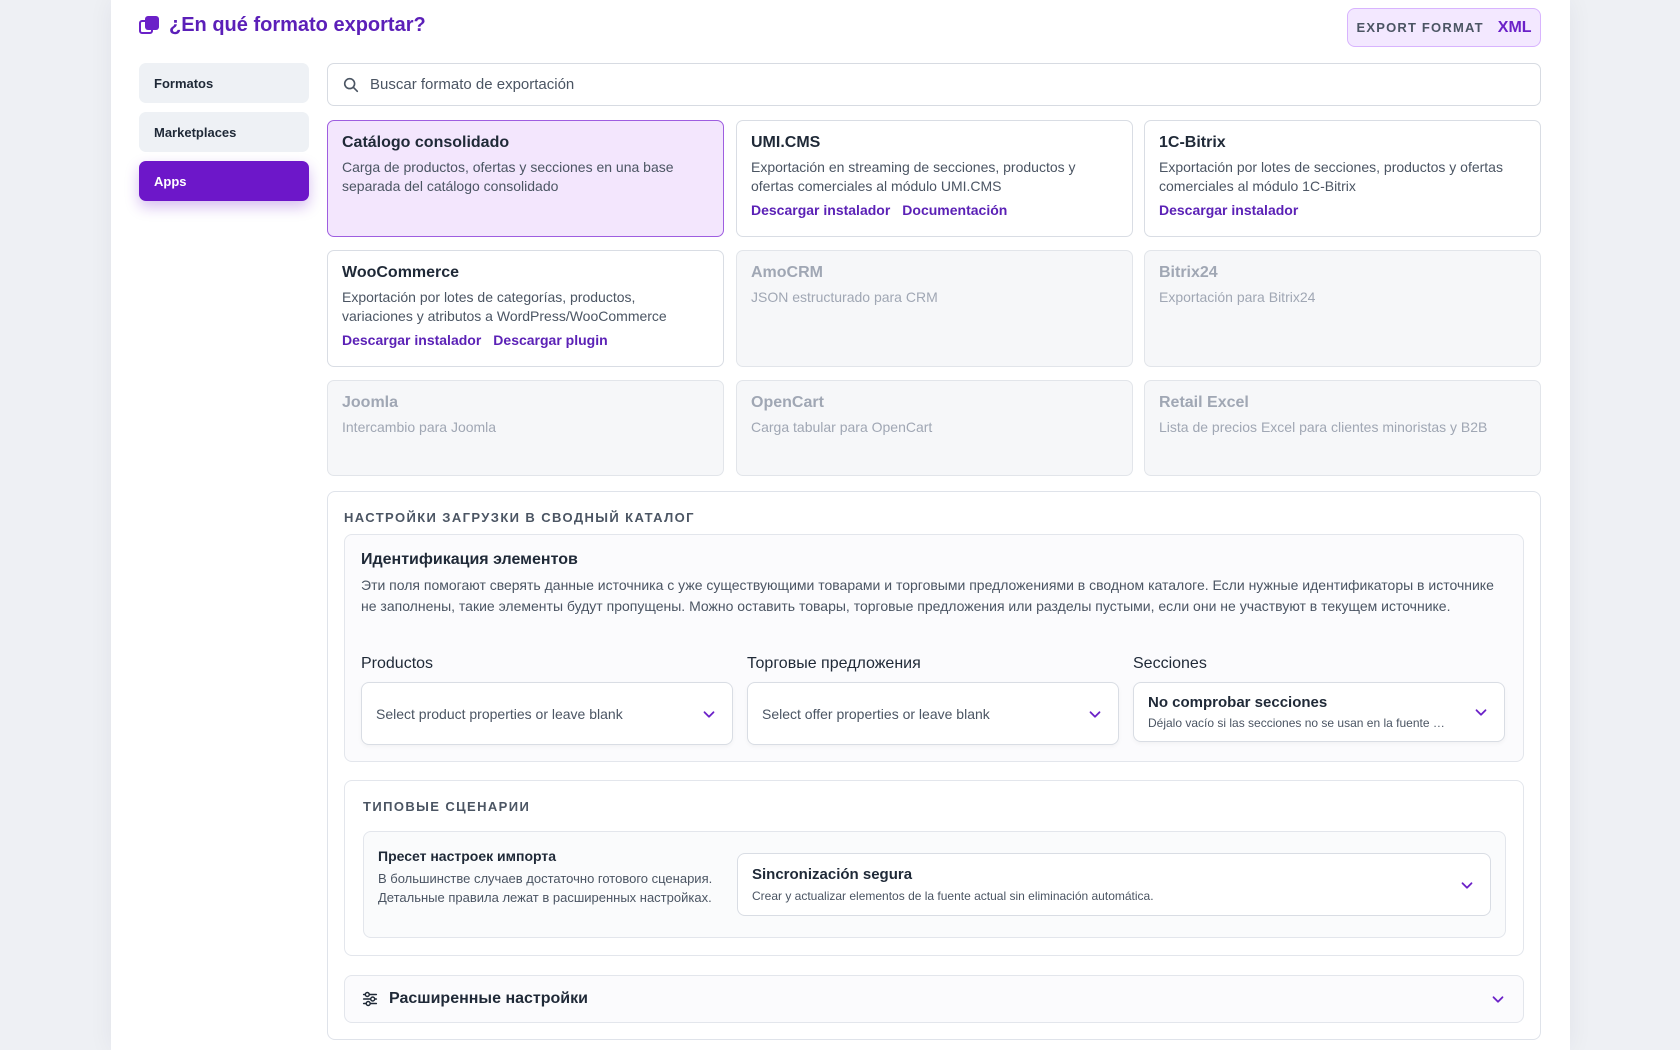  What do you see at coordinates (1238, 702) in the screenshot?
I see `sections-value: No comprobar secciones` at bounding box center [1238, 702].